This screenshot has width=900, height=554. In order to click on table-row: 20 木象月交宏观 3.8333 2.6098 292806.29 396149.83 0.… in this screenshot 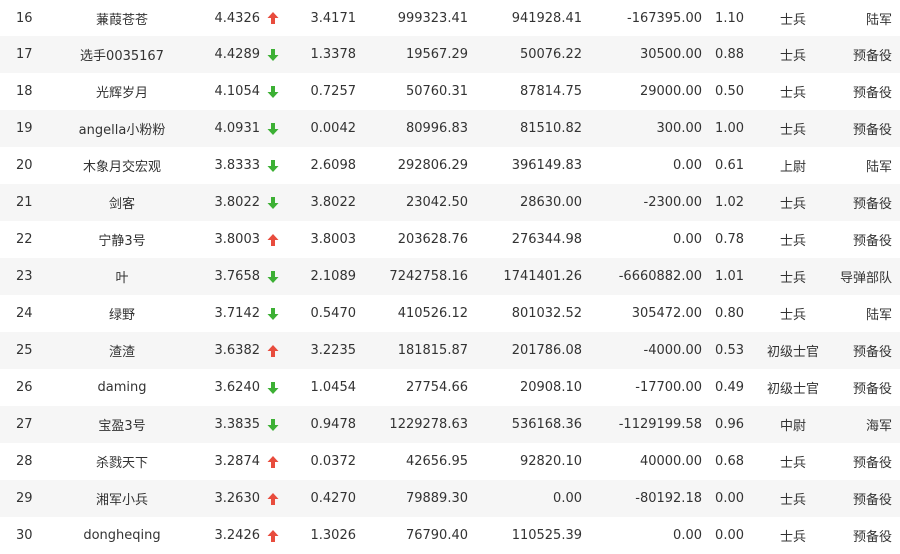, I will do `click(450, 165)`.